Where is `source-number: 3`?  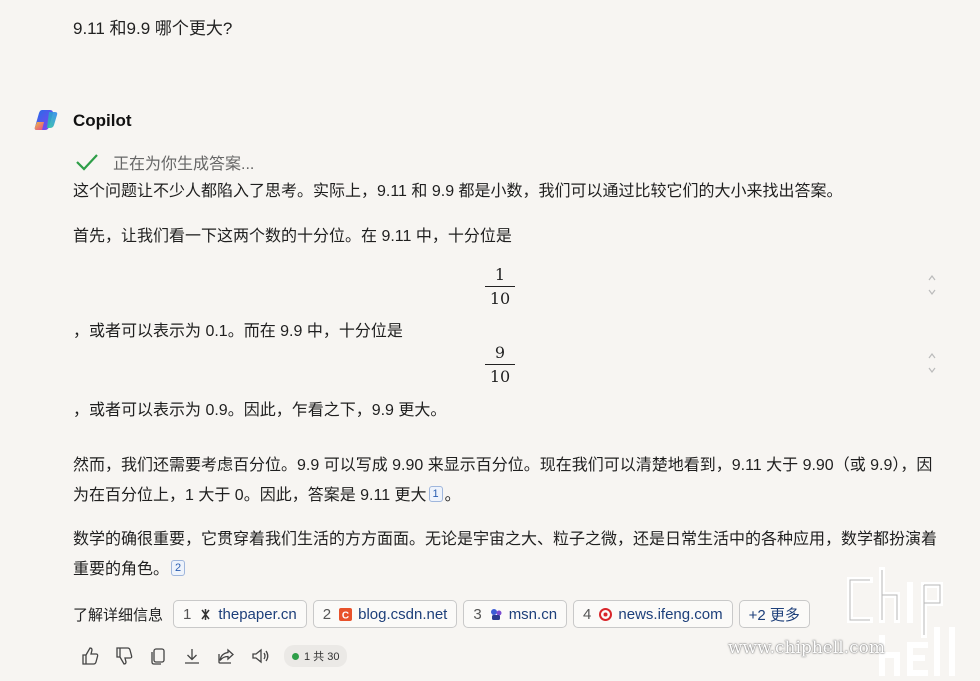 source-number: 3 is located at coordinates (477, 614).